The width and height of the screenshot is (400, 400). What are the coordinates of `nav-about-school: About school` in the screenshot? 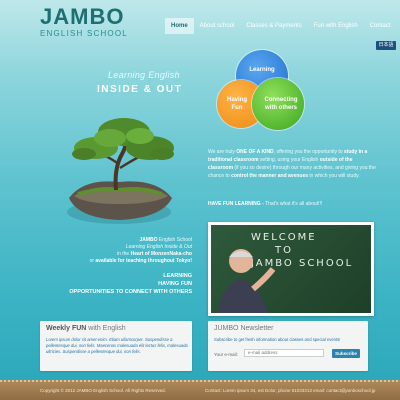 It's located at (217, 26).